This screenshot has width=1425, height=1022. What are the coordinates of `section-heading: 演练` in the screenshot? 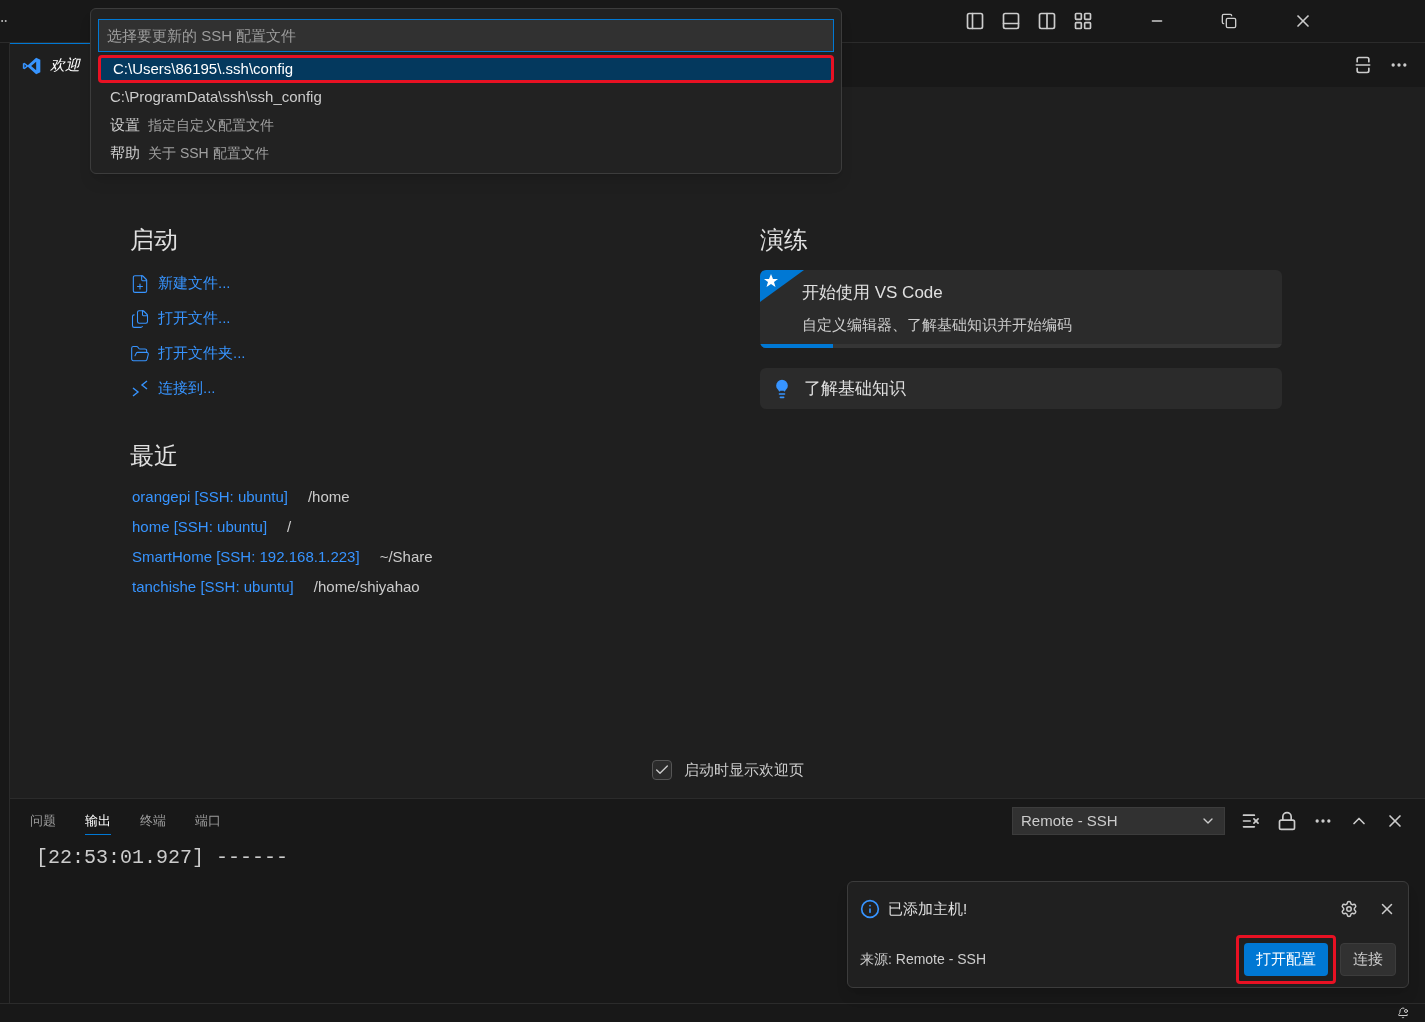 It's located at (784, 240).